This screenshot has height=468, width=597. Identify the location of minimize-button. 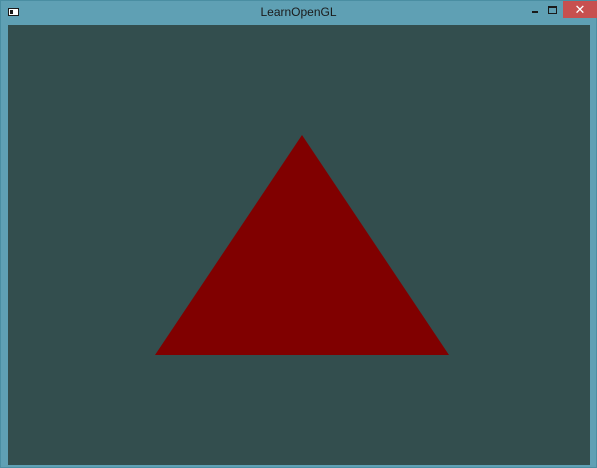
(535, 9).